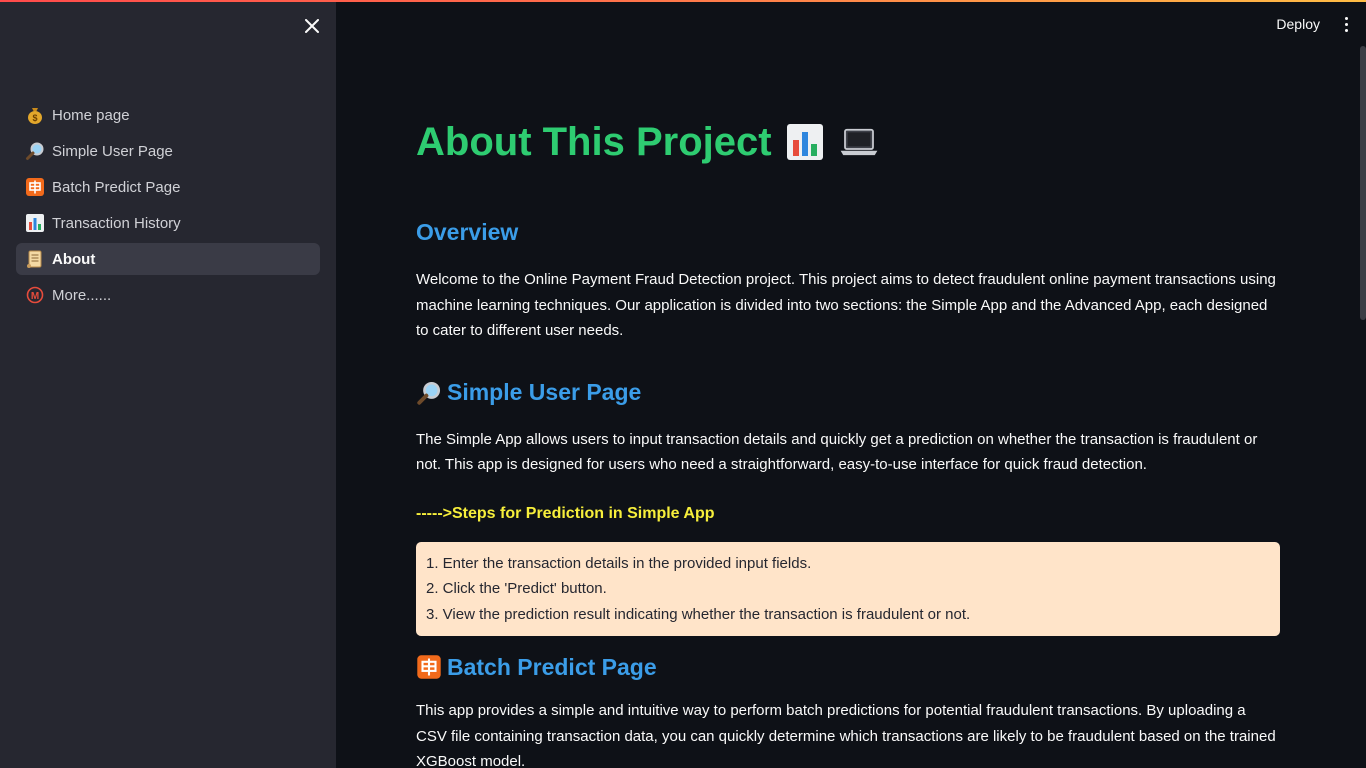 The image size is (1366, 768). Describe the element at coordinates (74, 259) in the screenshot. I see `sidebar-item-label: About` at that location.